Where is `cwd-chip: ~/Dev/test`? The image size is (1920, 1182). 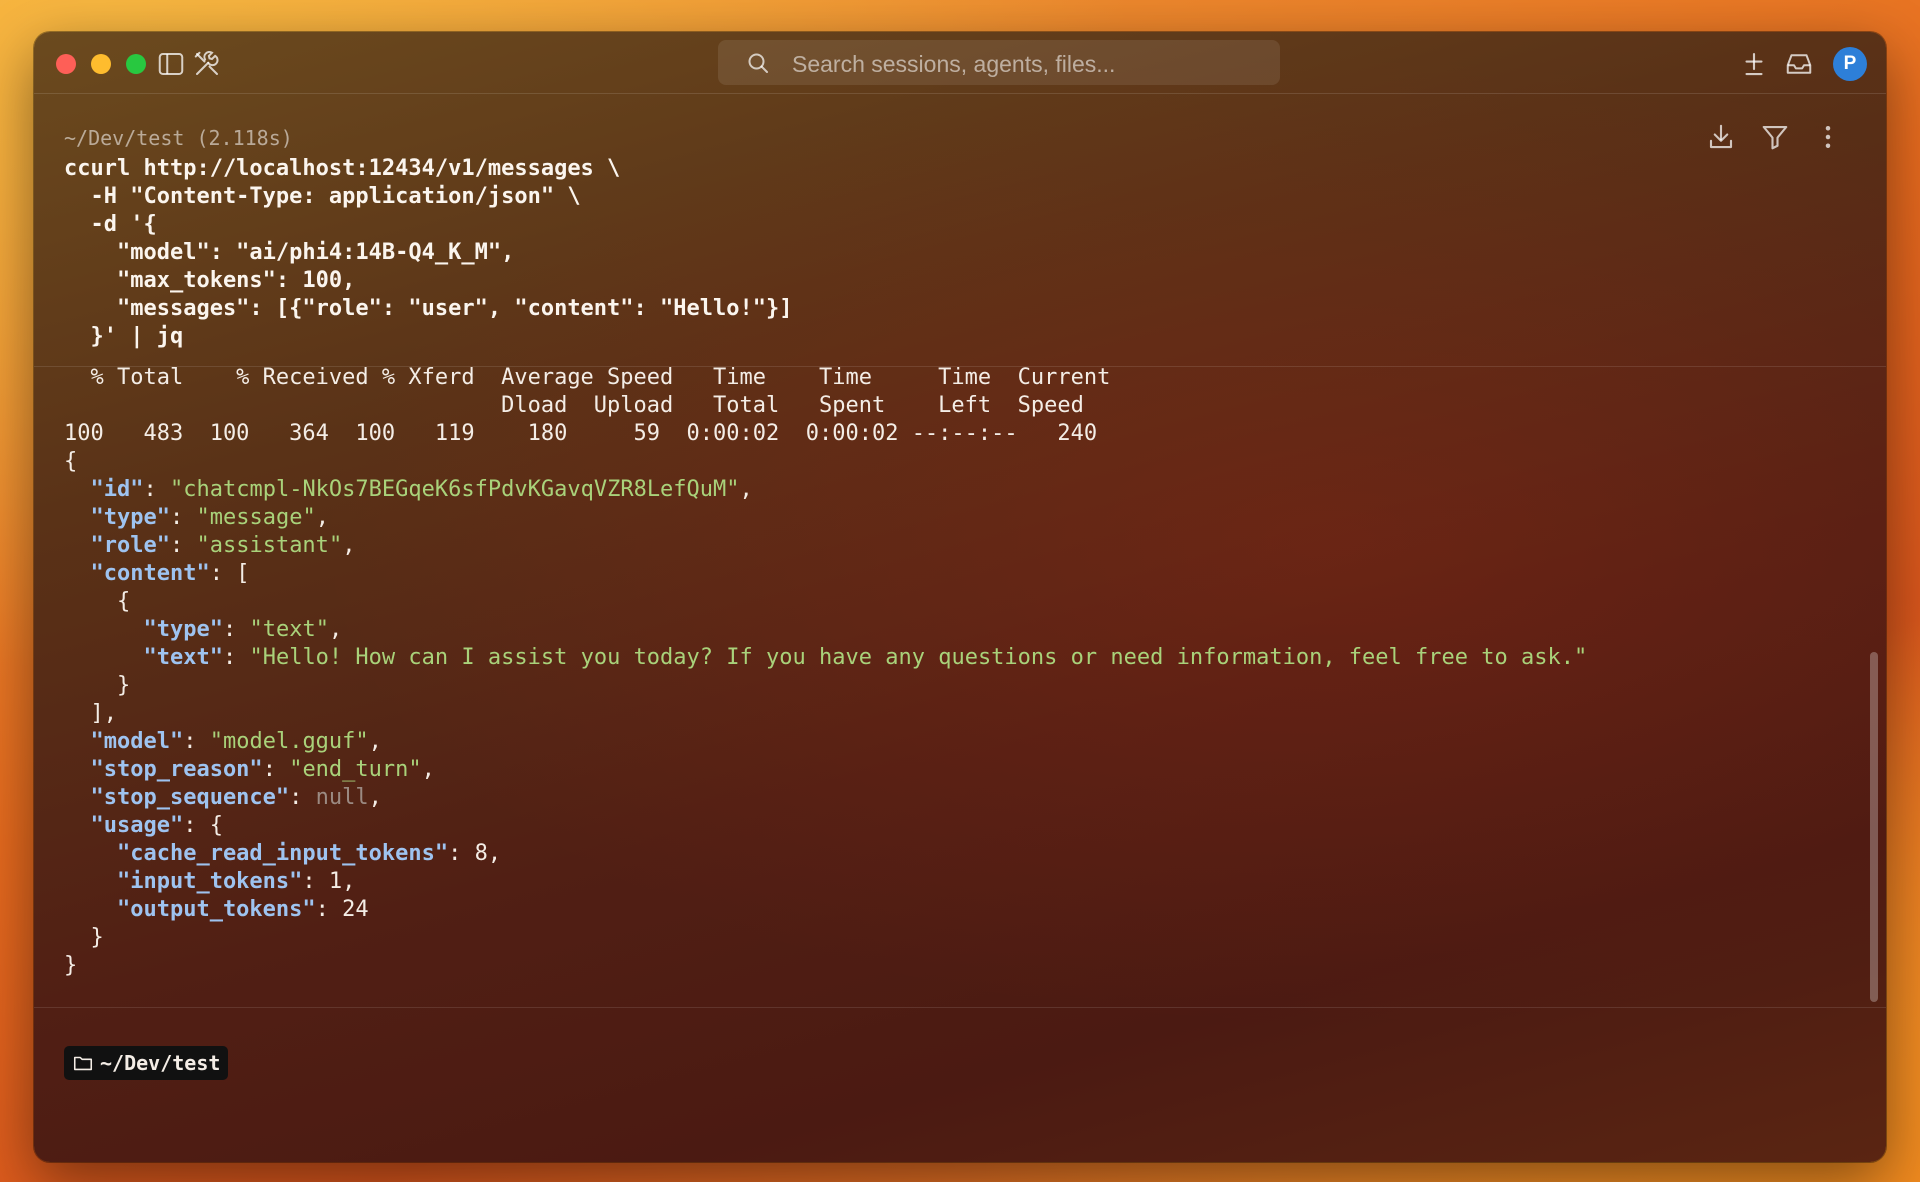 cwd-chip: ~/Dev/test is located at coordinates (146, 1063).